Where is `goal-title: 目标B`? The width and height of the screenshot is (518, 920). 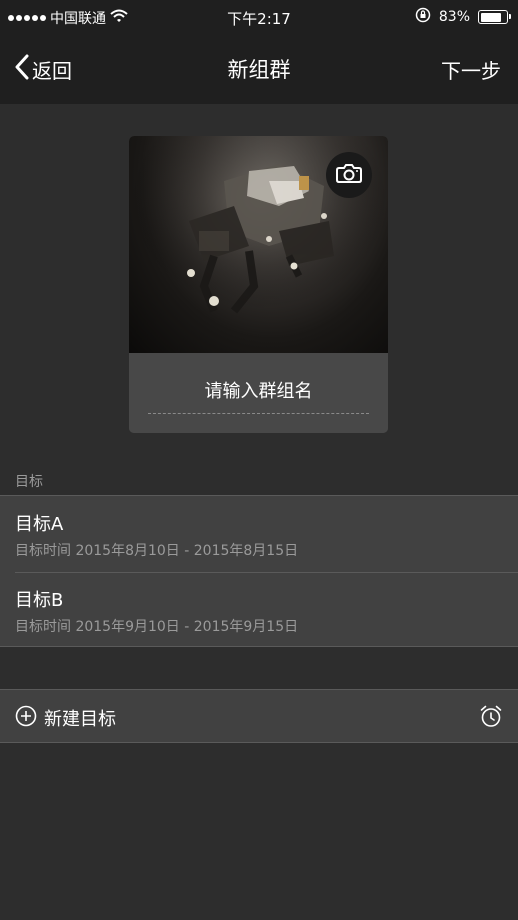 goal-title: 目标B is located at coordinates (39, 600).